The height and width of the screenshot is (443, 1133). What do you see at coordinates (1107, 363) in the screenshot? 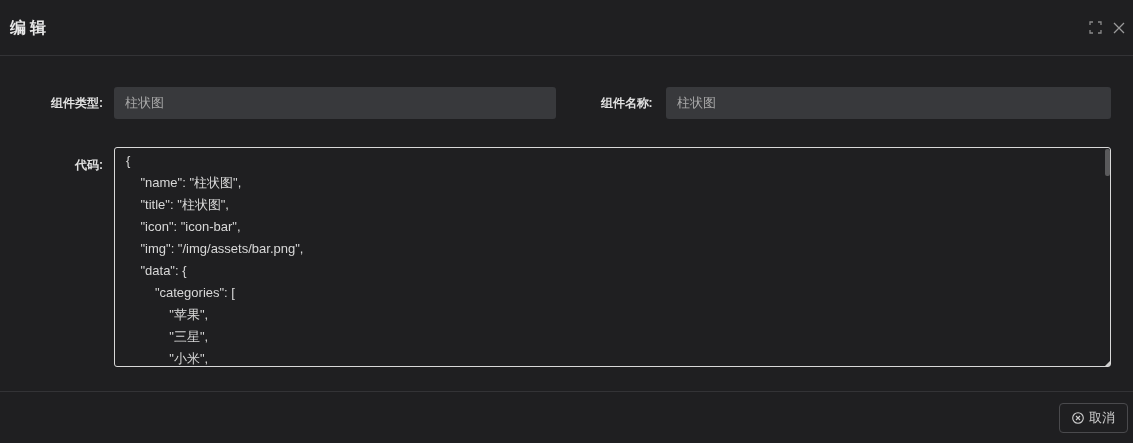
I see `resize-handle-icon` at bounding box center [1107, 363].